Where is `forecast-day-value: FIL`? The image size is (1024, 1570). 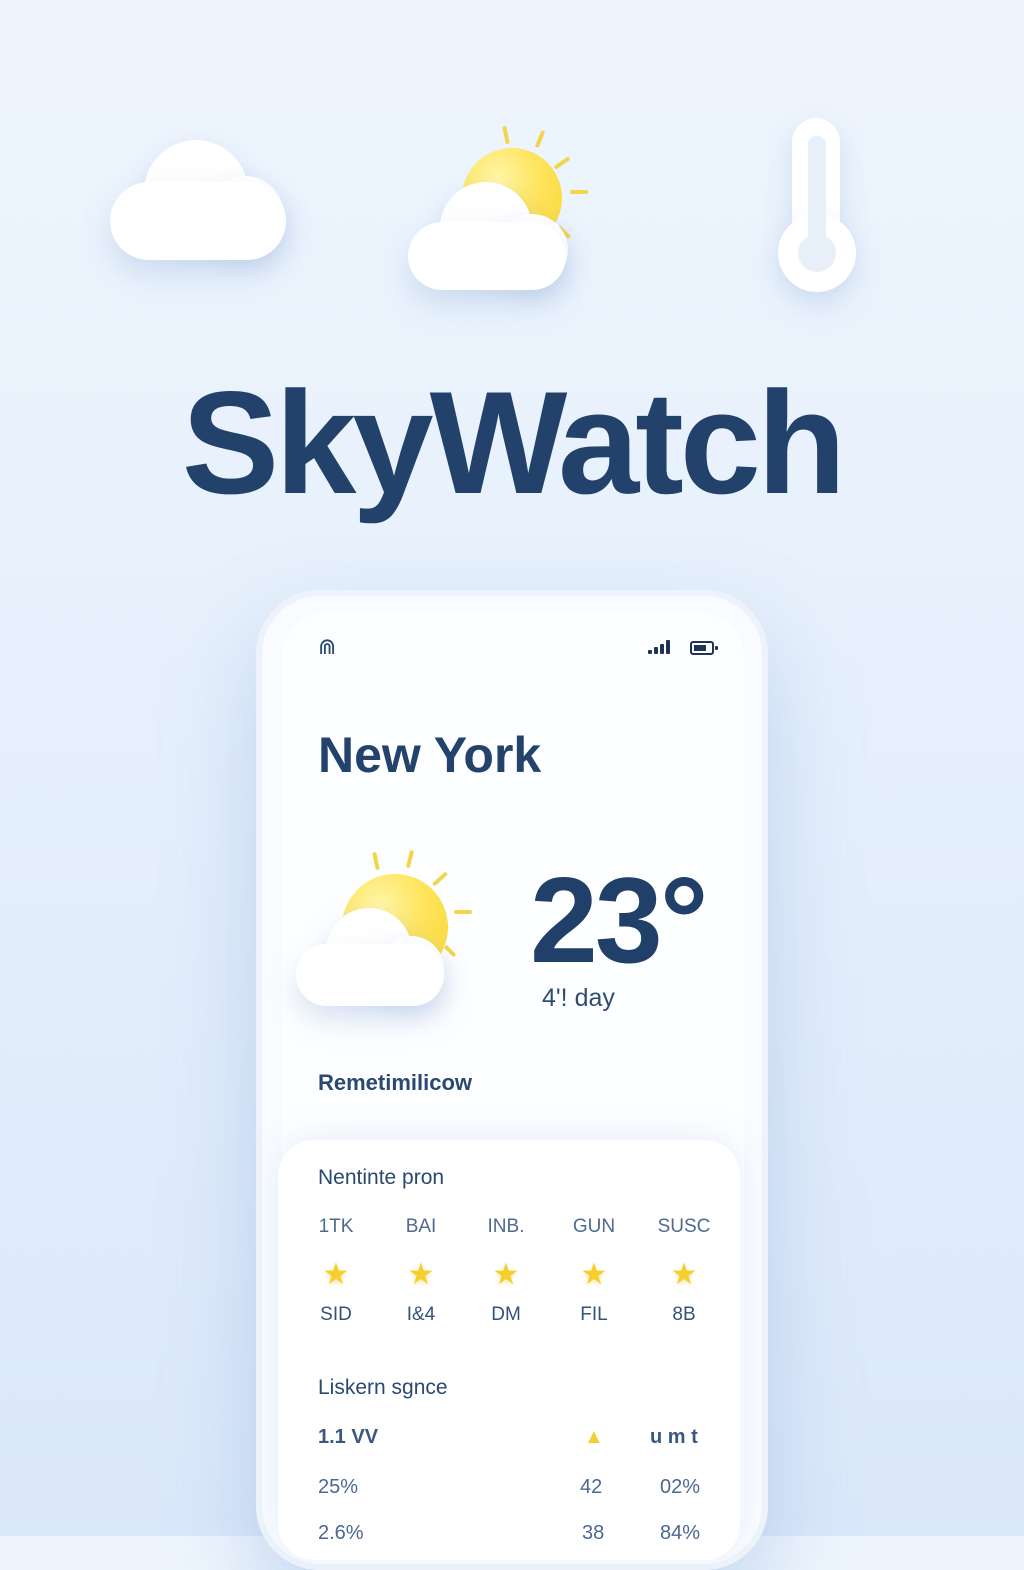 forecast-day-value: FIL is located at coordinates (594, 1314).